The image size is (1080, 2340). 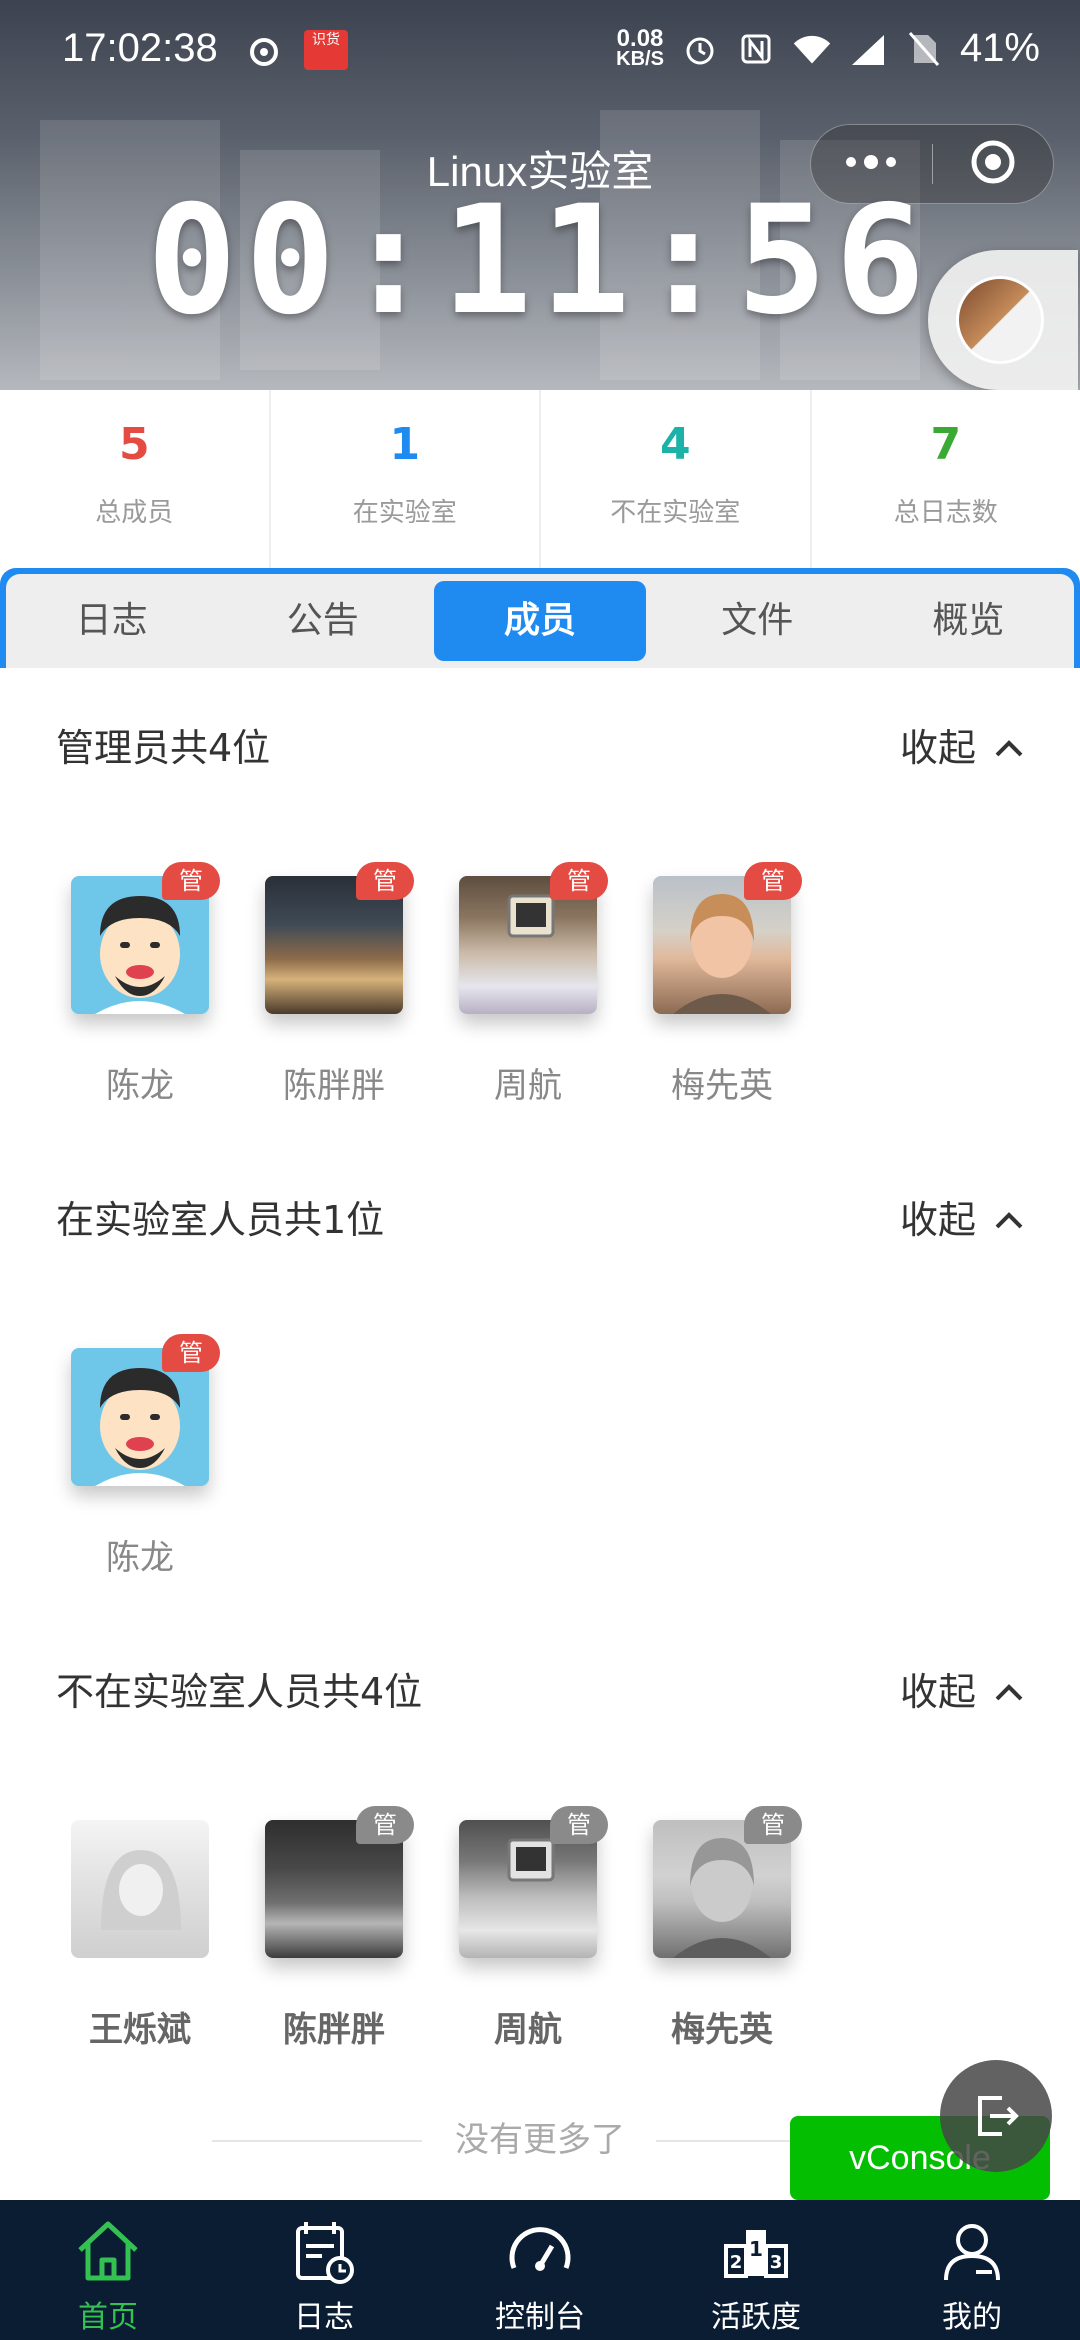 I want to click on tab-bar: 日志 公告 成员 文件 概览, so click(x=540, y=618).